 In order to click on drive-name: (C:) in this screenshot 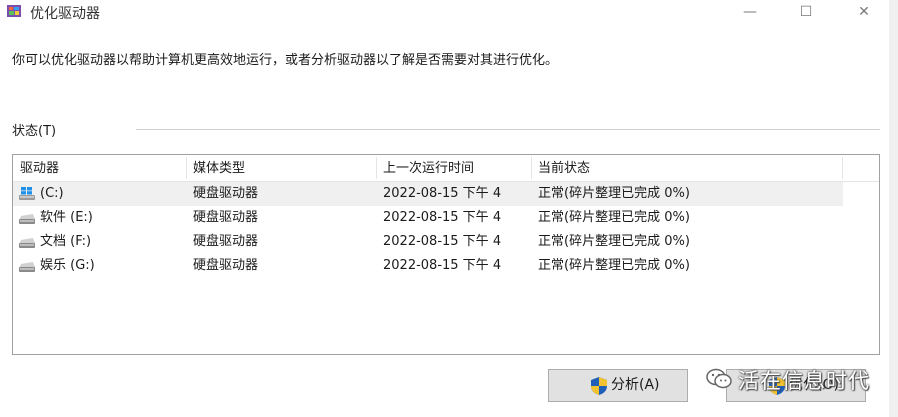, I will do `click(52, 193)`.